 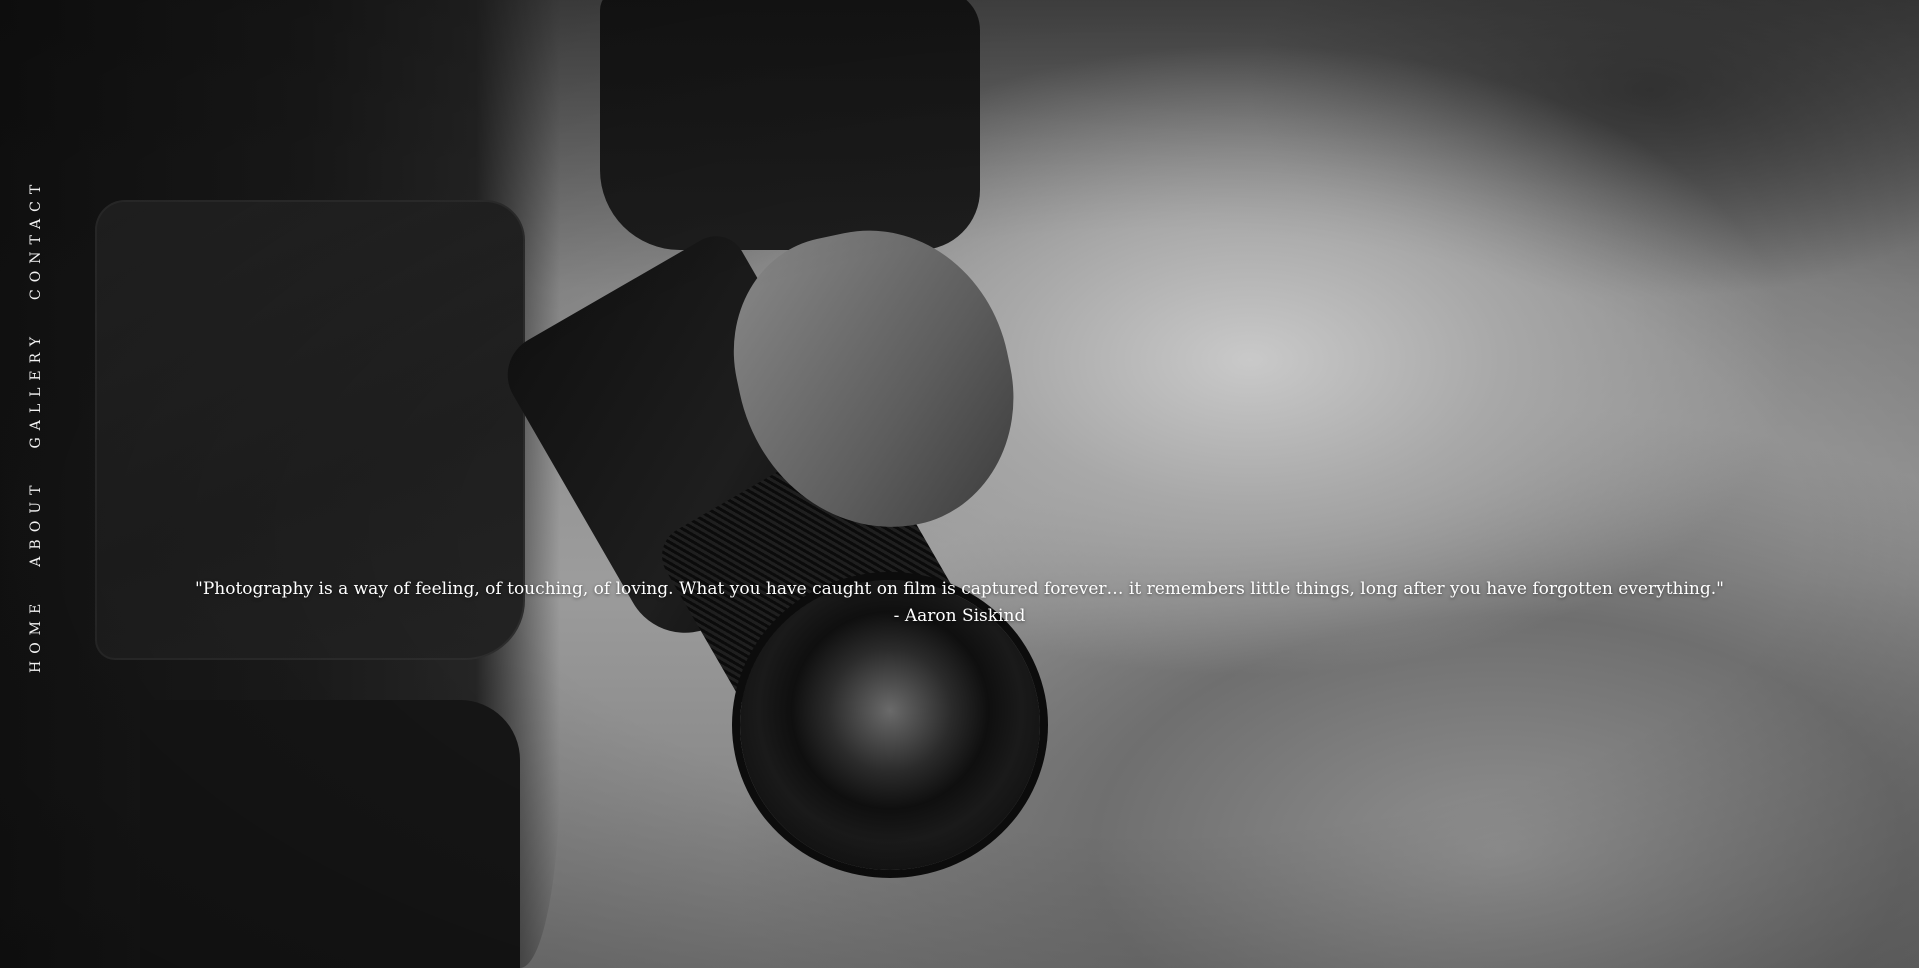 What do you see at coordinates (959, 616) in the screenshot?
I see `quote-author: - Aaron Siskind` at bounding box center [959, 616].